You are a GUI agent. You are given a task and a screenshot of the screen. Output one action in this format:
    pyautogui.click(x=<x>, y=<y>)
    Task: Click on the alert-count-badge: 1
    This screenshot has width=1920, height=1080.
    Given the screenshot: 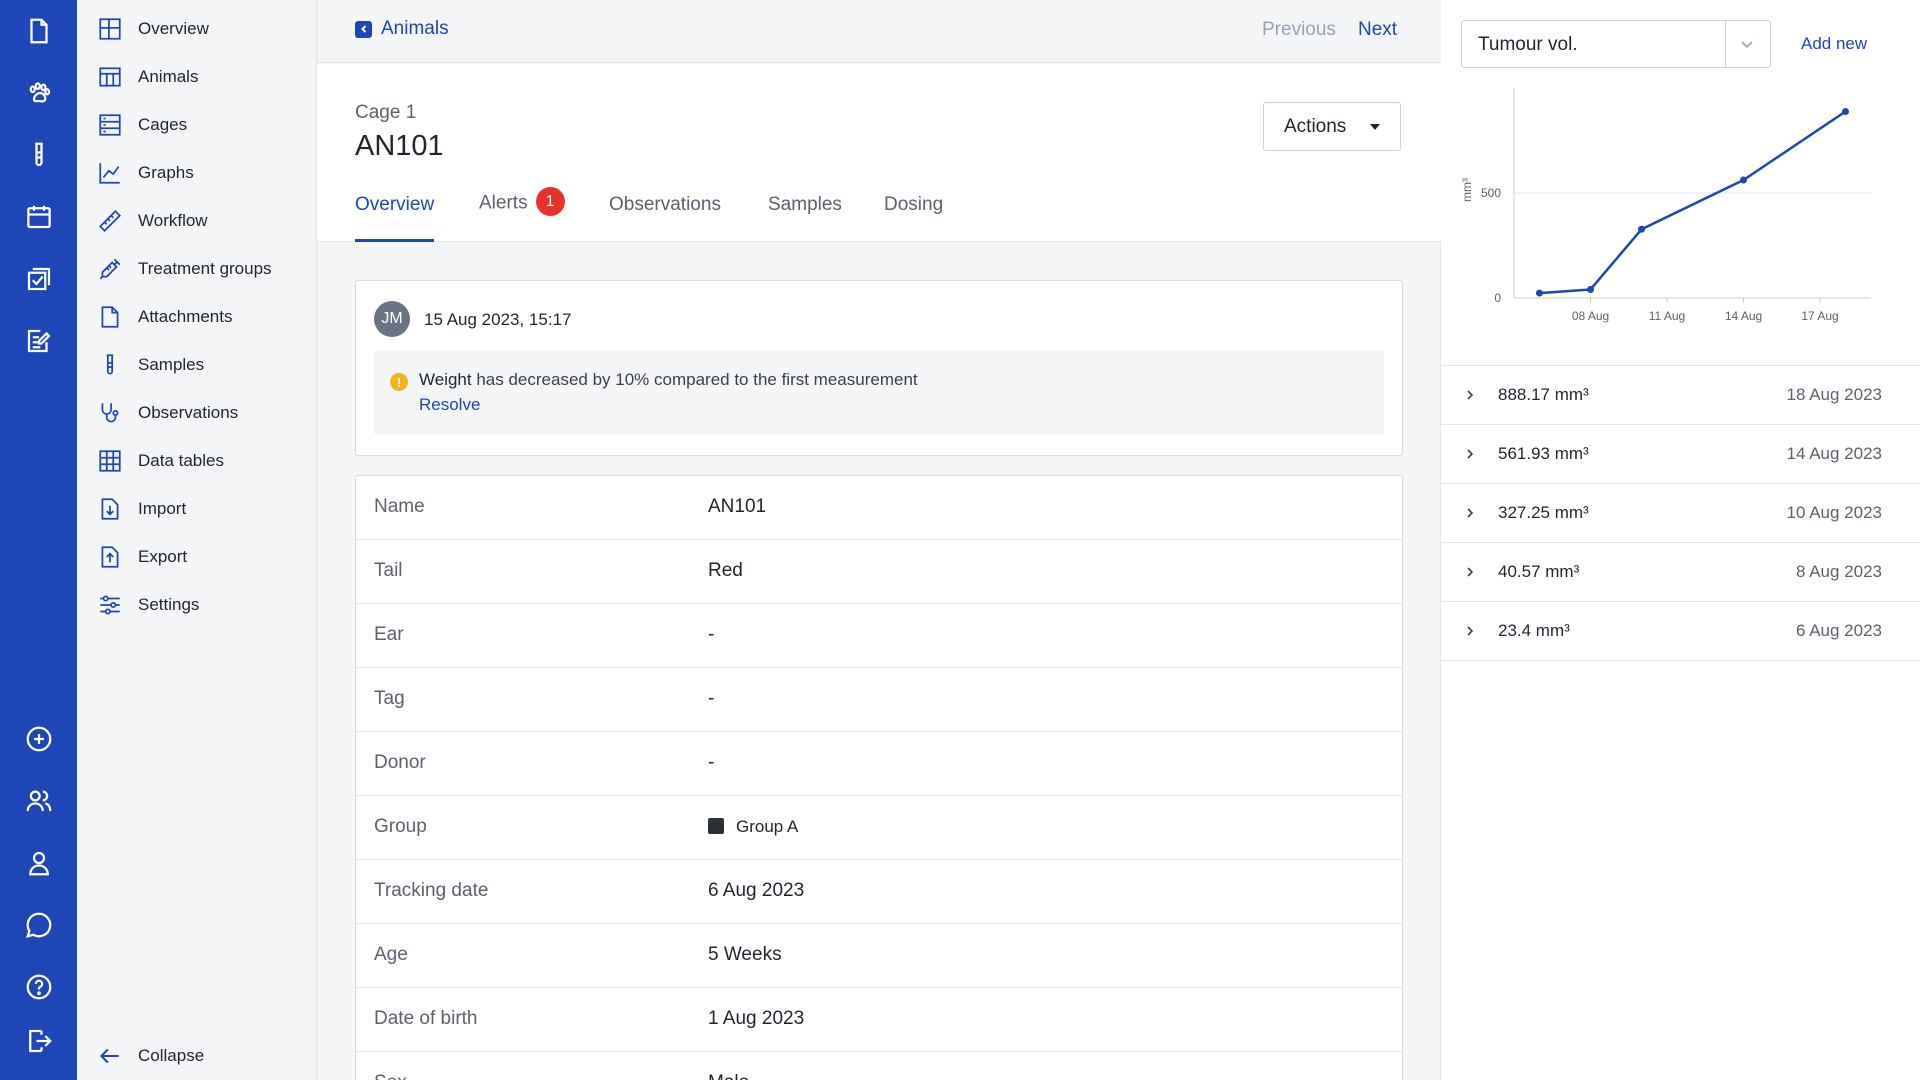 What is the action you would take?
    pyautogui.click(x=550, y=201)
    